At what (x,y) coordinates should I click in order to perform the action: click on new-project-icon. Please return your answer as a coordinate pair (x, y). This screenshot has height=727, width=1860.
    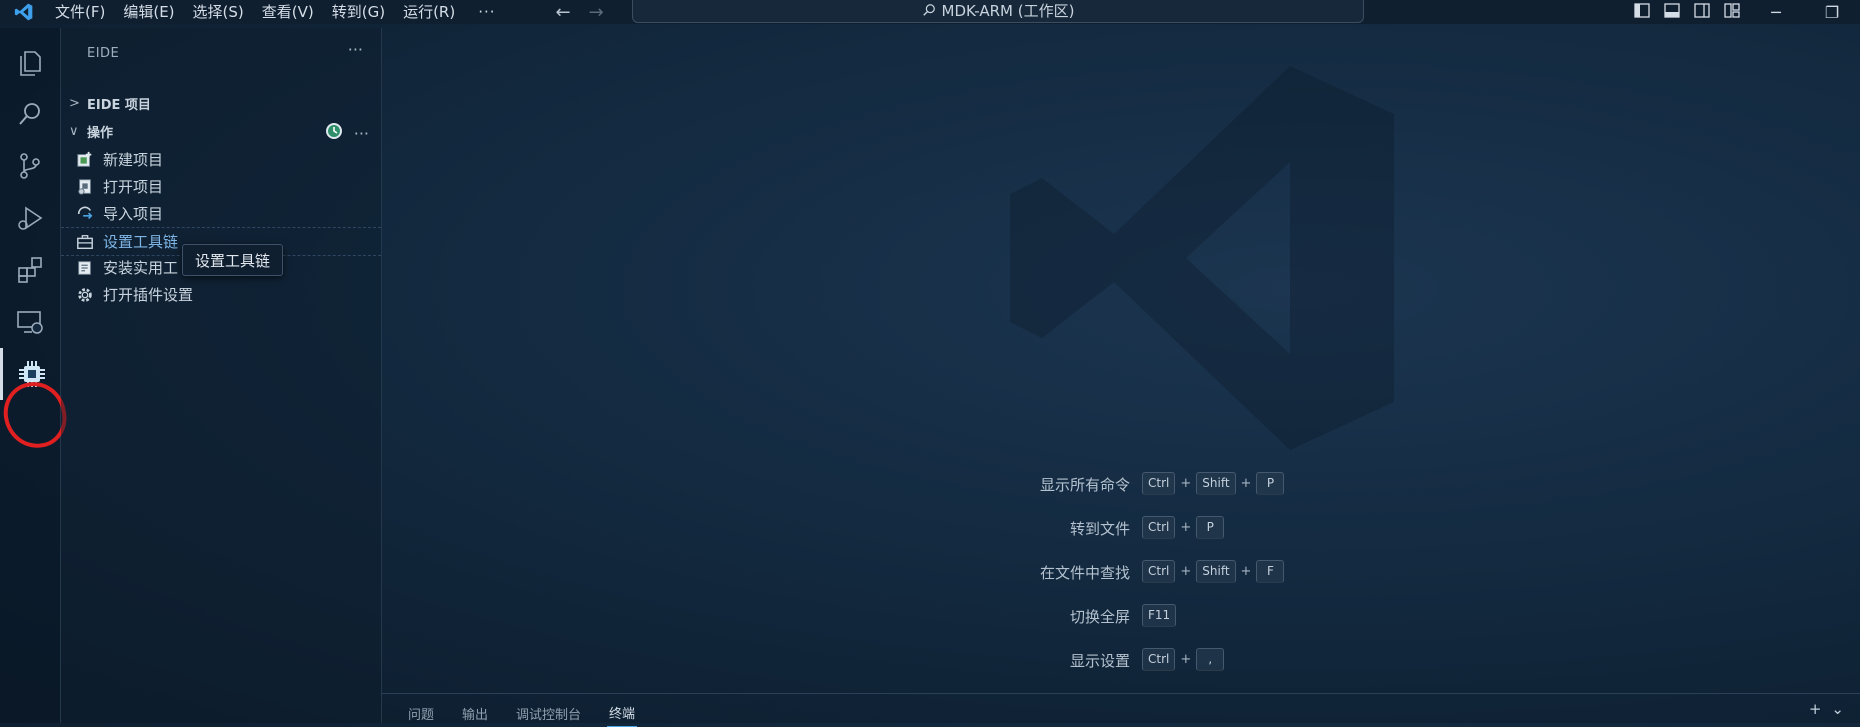
    Looking at the image, I should click on (85, 160).